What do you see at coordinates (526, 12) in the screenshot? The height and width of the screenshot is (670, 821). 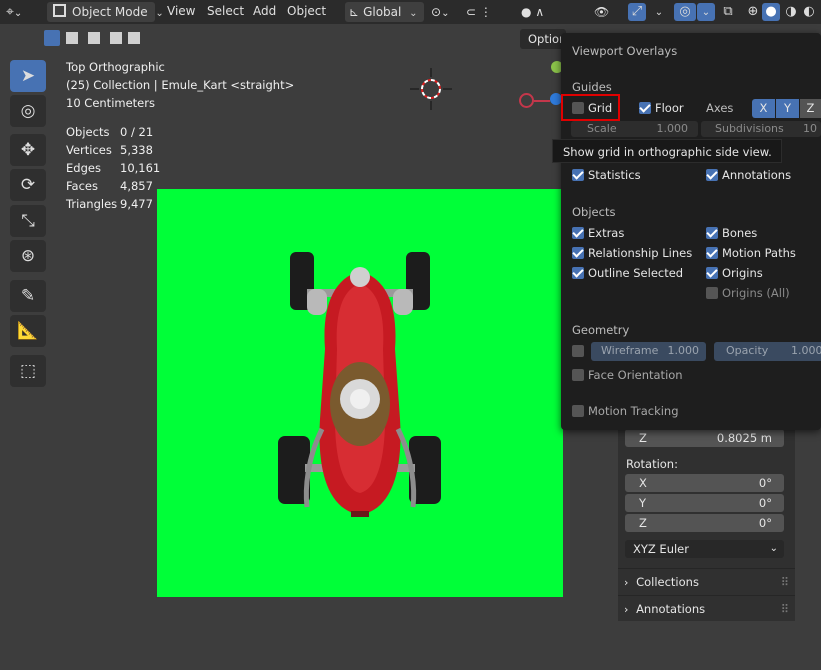 I see `proportional-icon: ●` at bounding box center [526, 12].